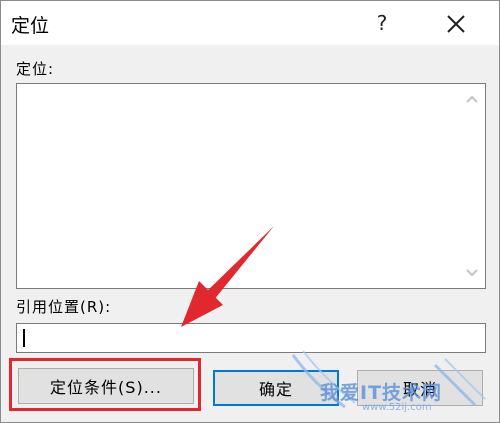 The height and width of the screenshot is (423, 500). I want to click on watermark-url: www.52ij.com, so click(397, 407).